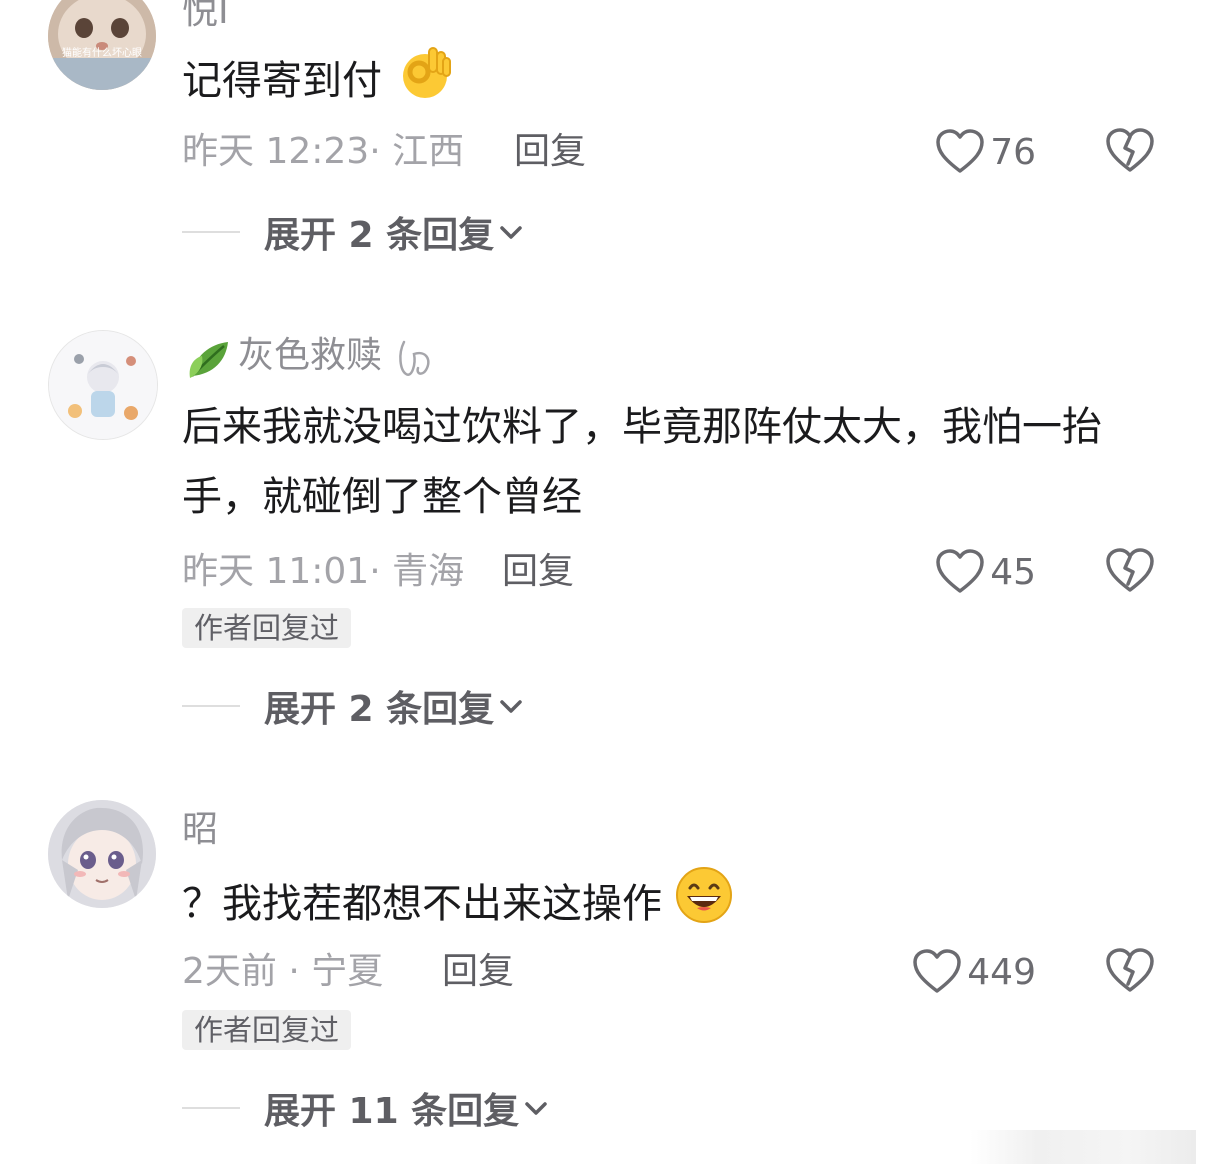 This screenshot has width=1206, height=1174. I want to click on expand-replies-button: 展开 11 条回复, so click(365, 1108).